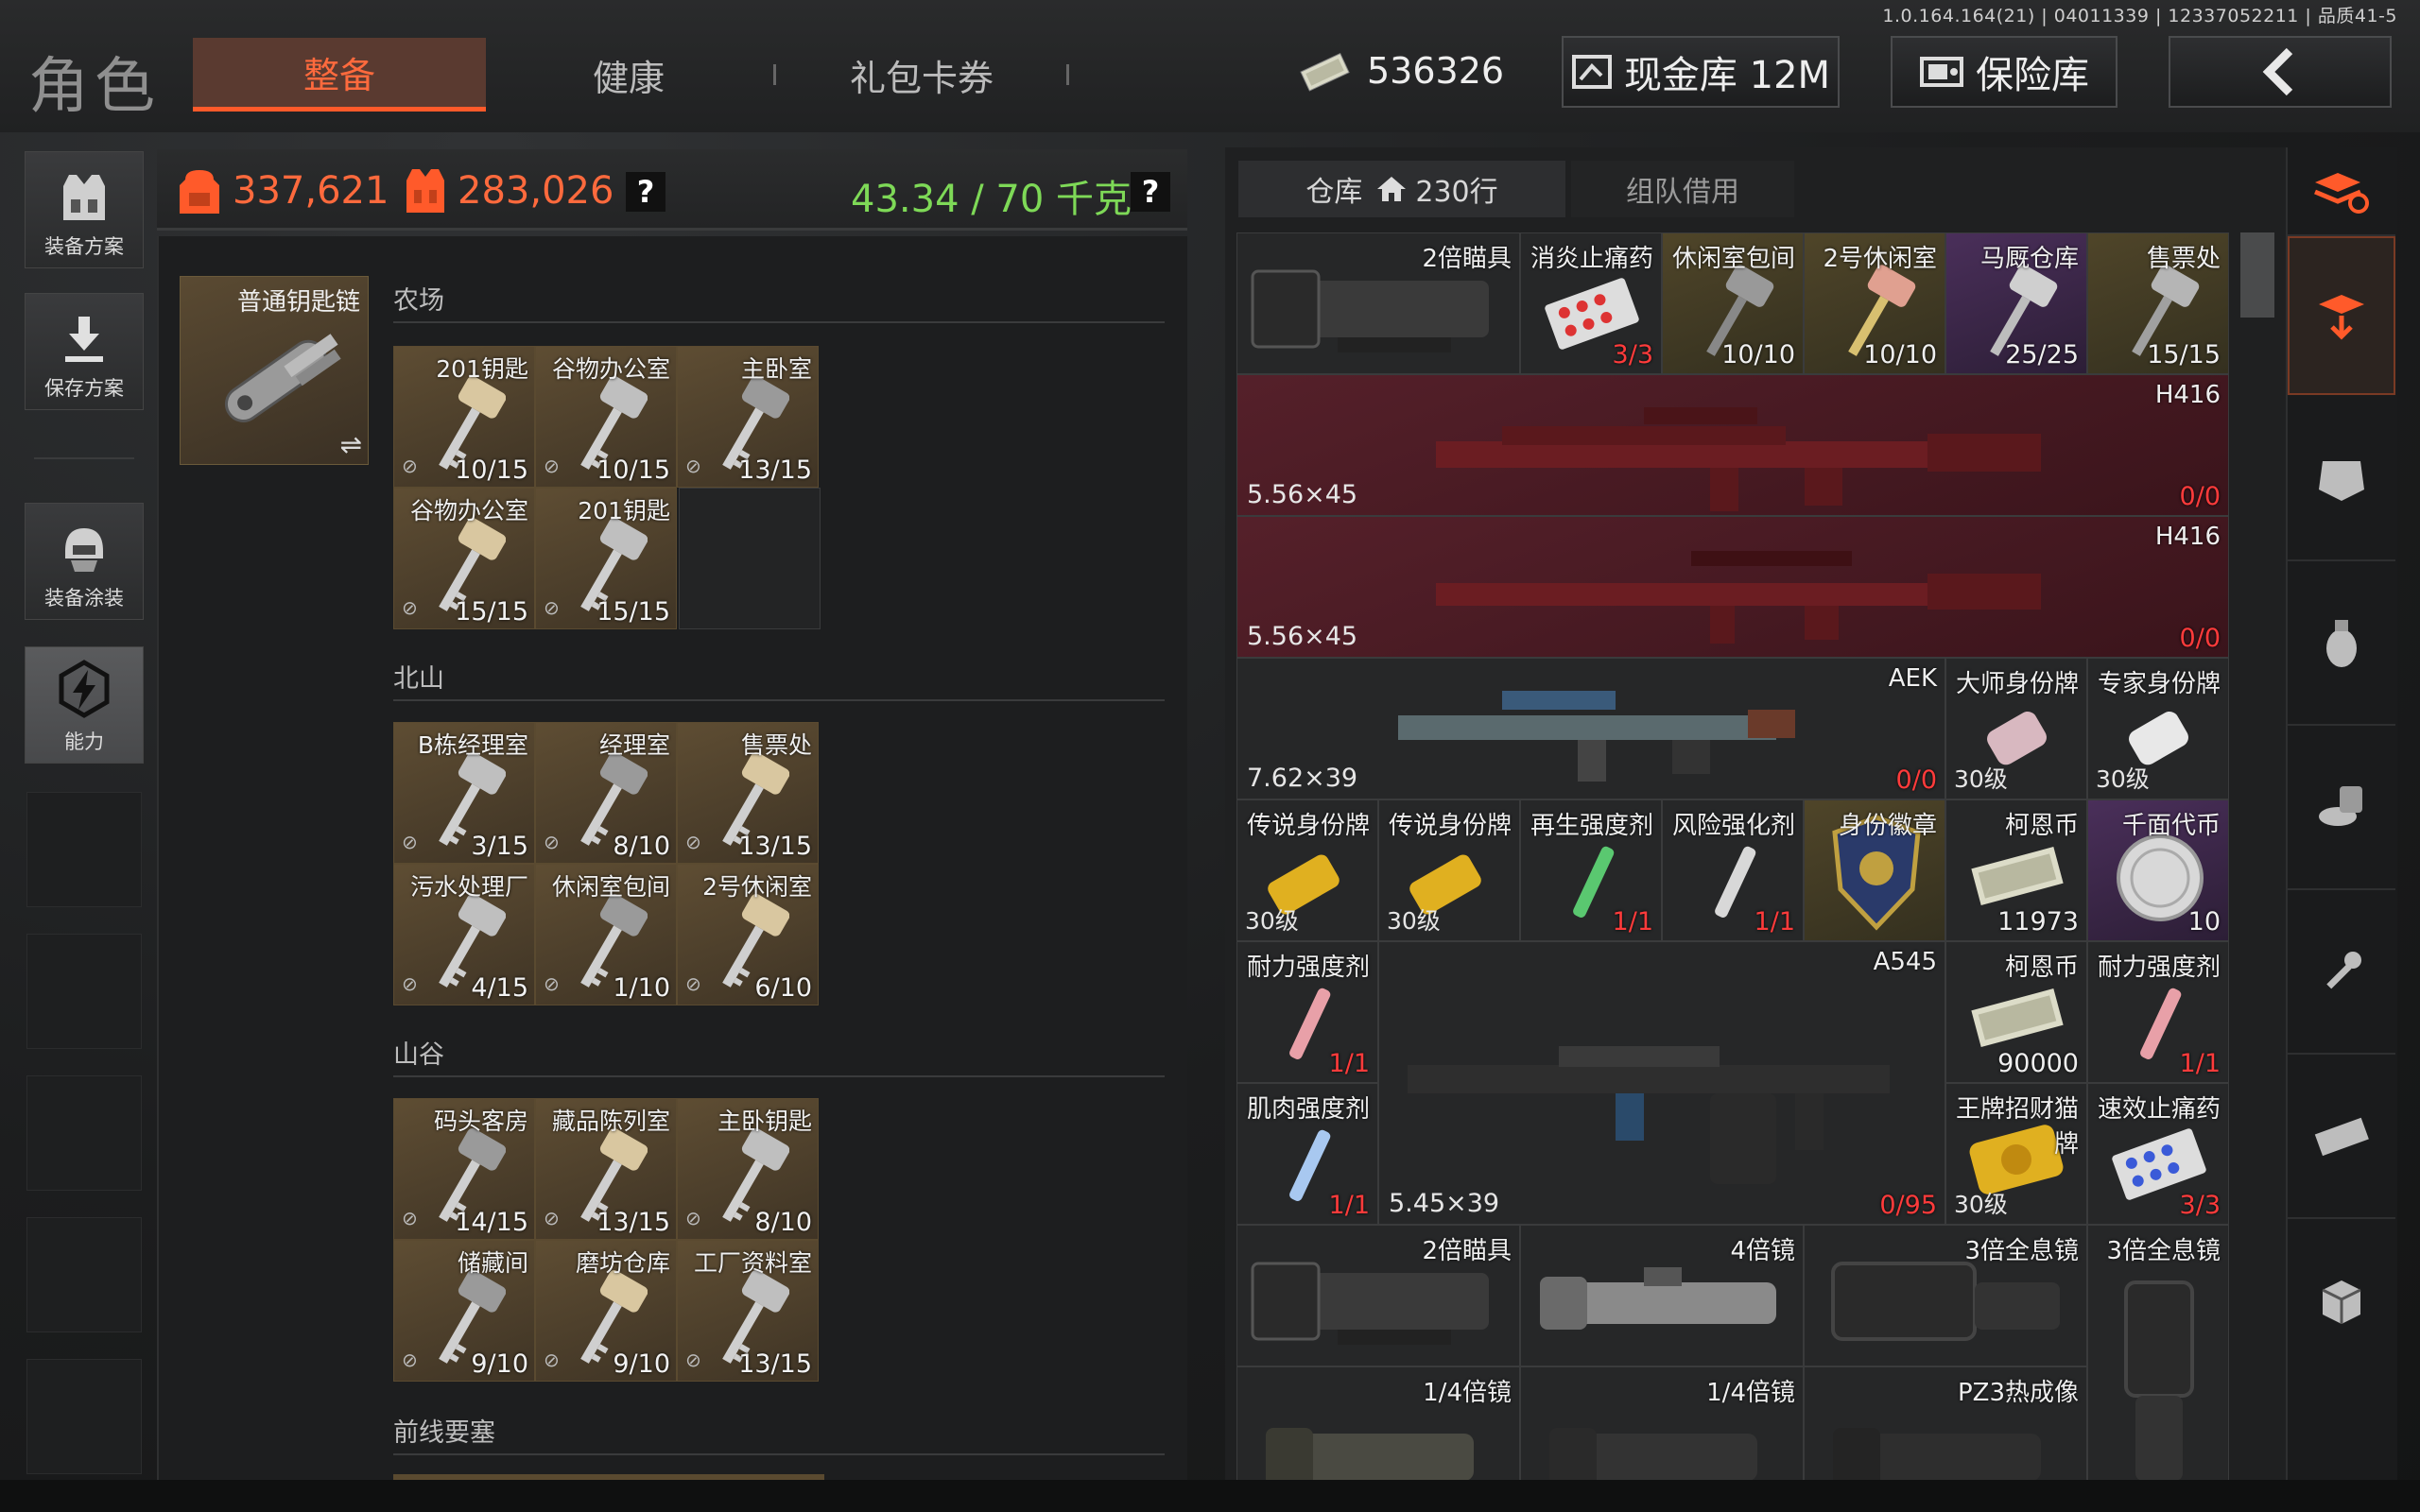 This screenshot has width=2420, height=1512. I want to click on key-count: 8/10, so click(783, 1222).